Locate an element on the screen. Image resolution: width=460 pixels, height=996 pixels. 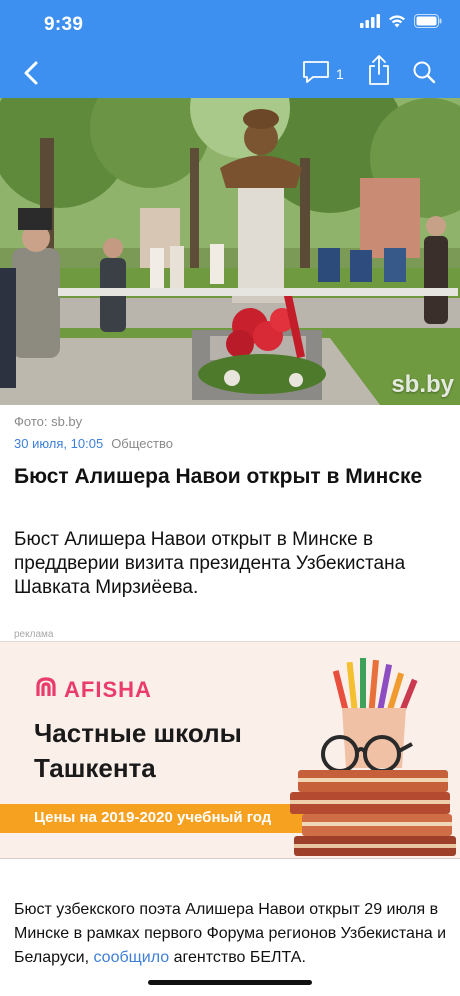
signal-icon is located at coordinates (370, 23).